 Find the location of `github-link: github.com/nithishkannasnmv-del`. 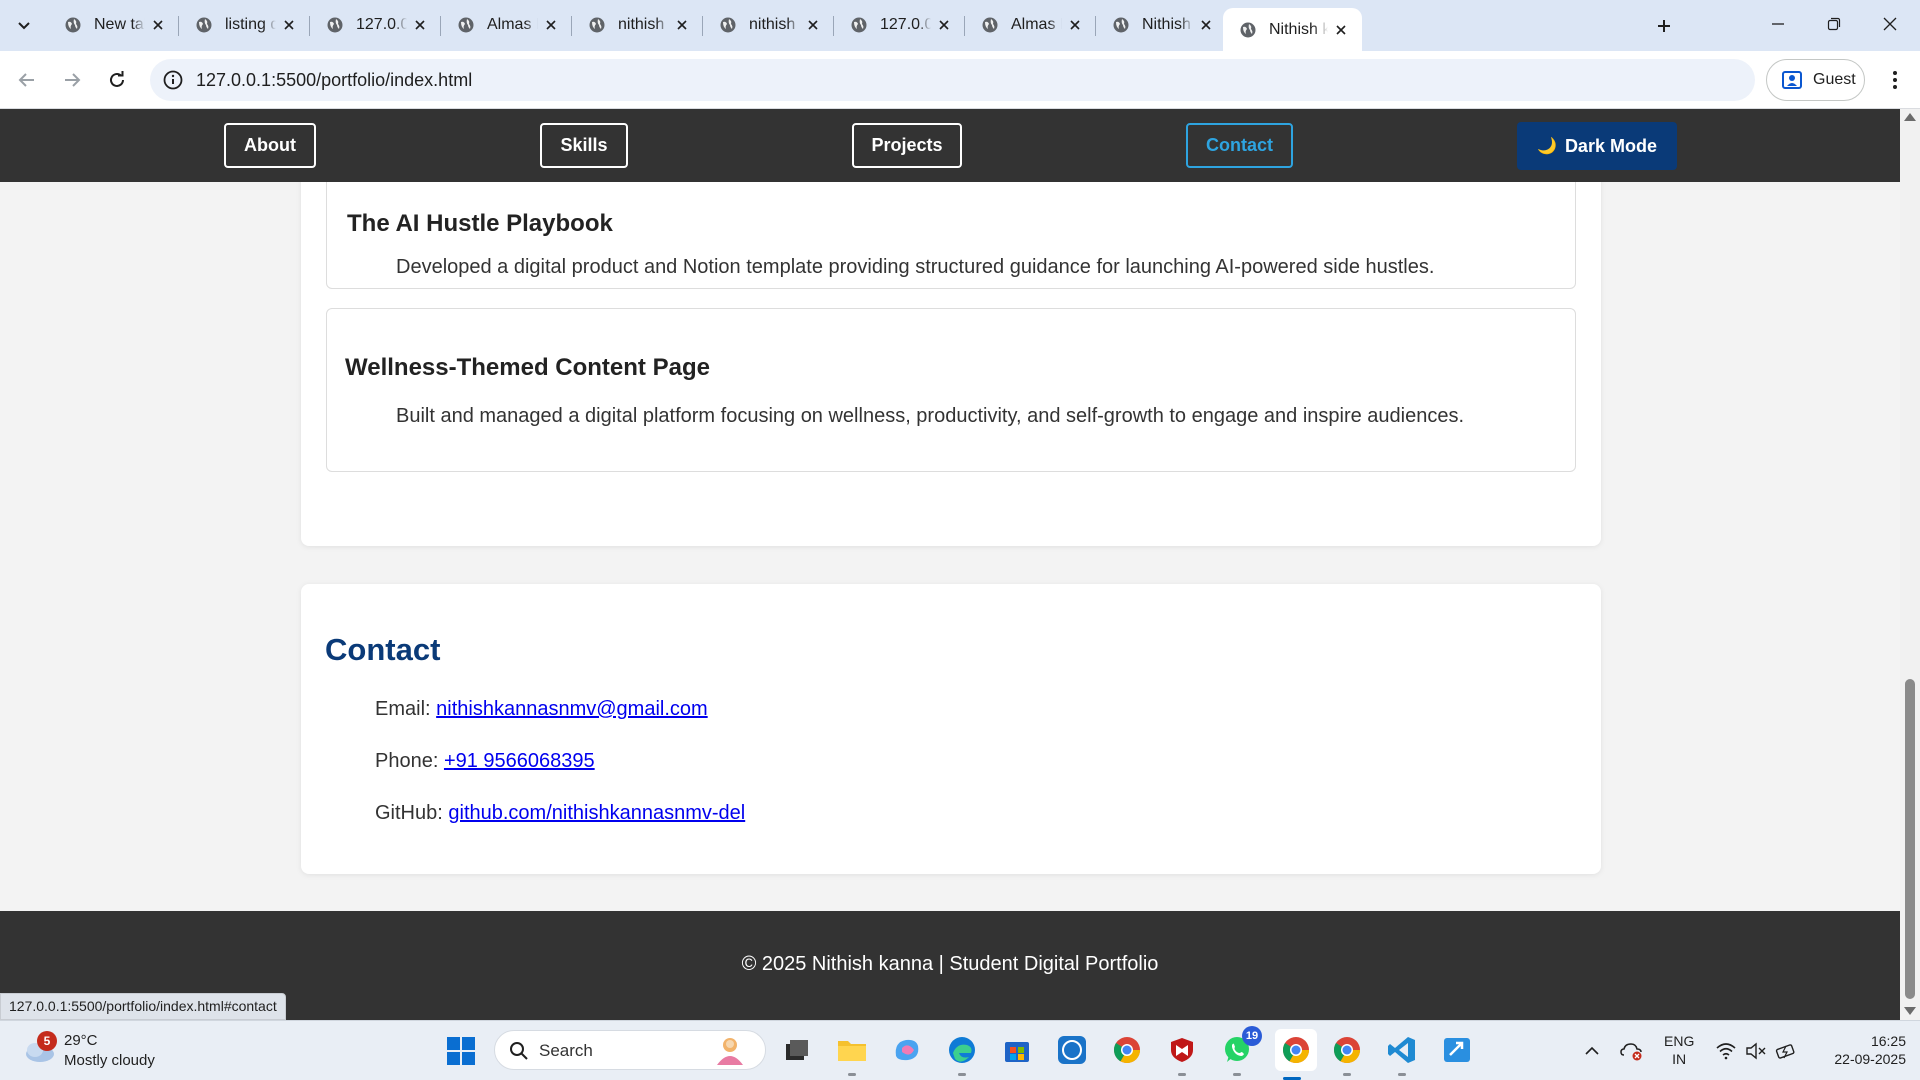

github-link: github.com/nithishkannasnmv-del is located at coordinates (596, 813).